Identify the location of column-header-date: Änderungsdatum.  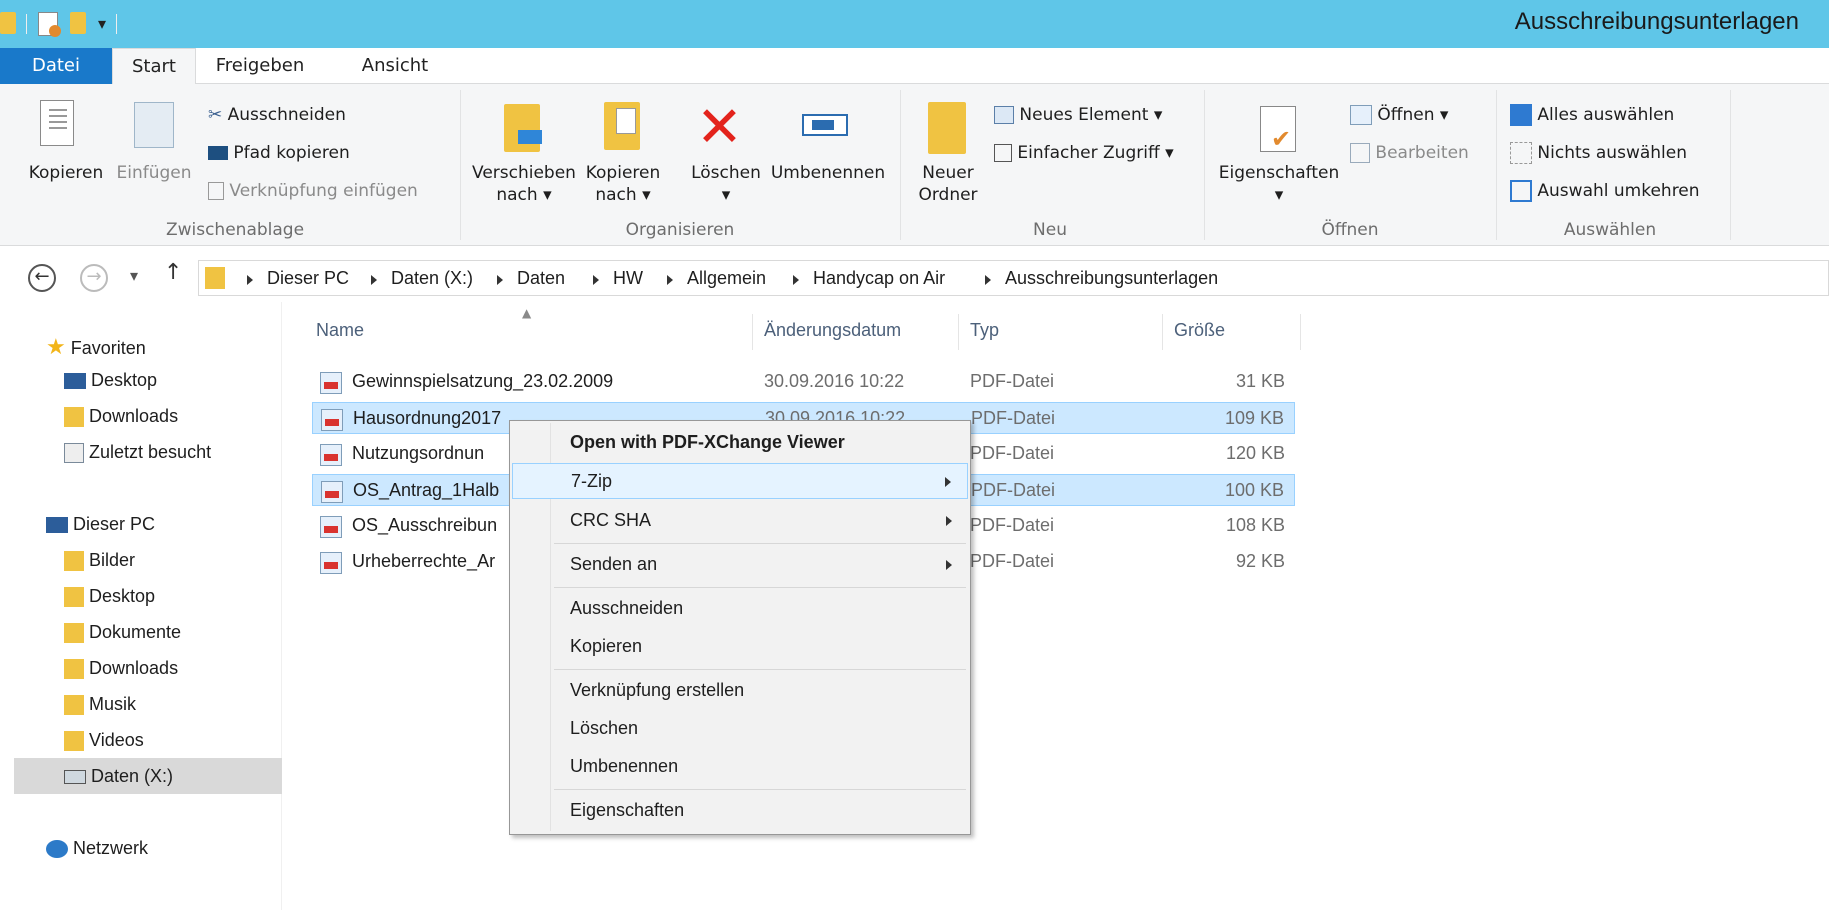
(832, 330).